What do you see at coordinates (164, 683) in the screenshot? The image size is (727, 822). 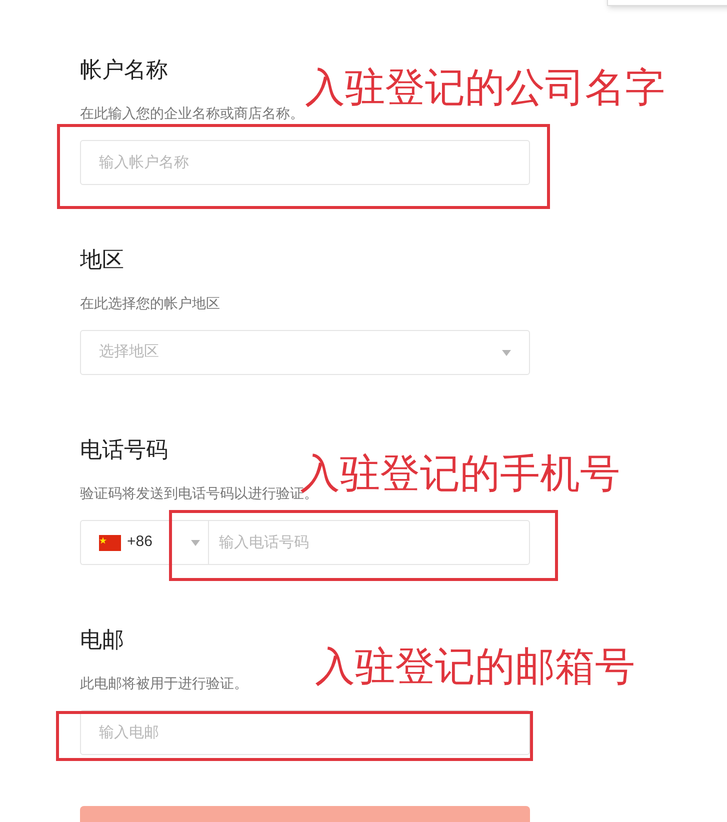 I see `section-description: 此电邮将被用于进行验证。` at bounding box center [164, 683].